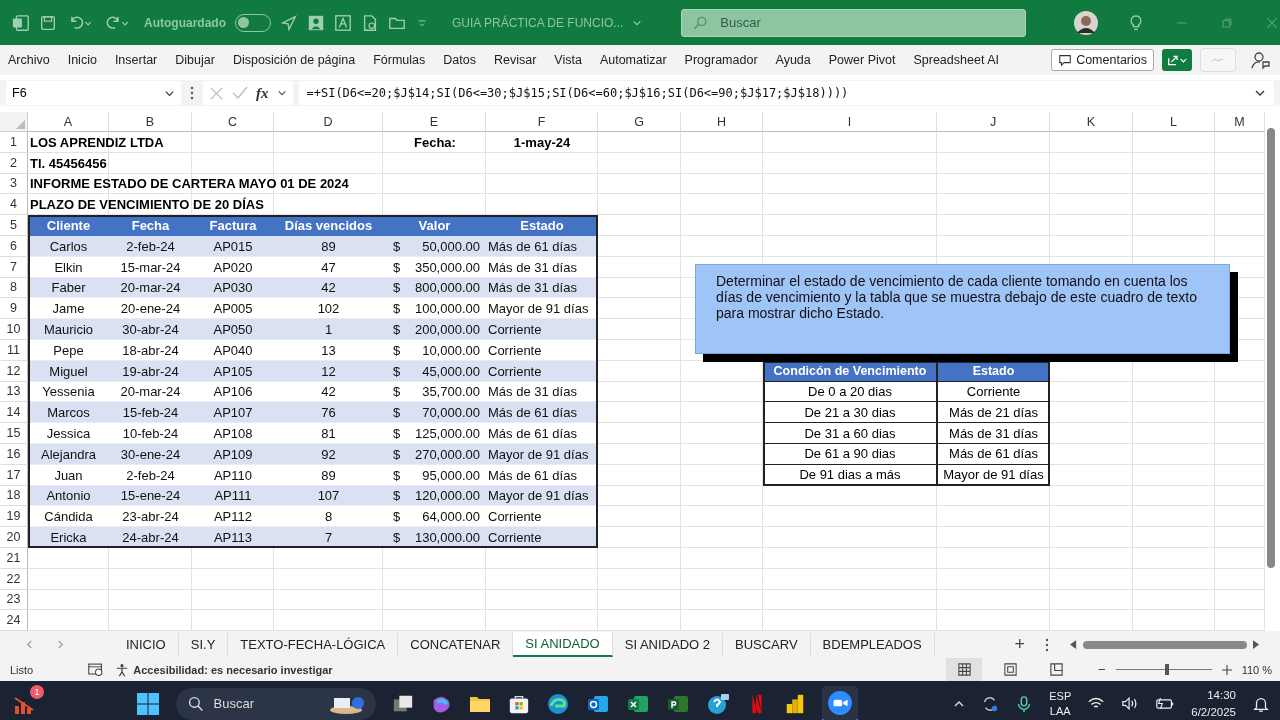 The image size is (1280, 720). I want to click on person-square-icon, so click(316, 22).